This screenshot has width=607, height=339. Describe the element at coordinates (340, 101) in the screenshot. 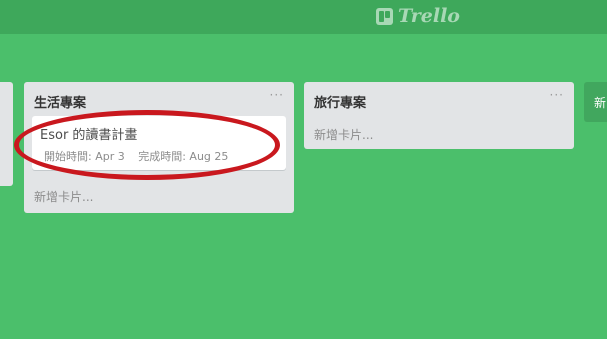

I see `list-title: 旅行專案` at that location.